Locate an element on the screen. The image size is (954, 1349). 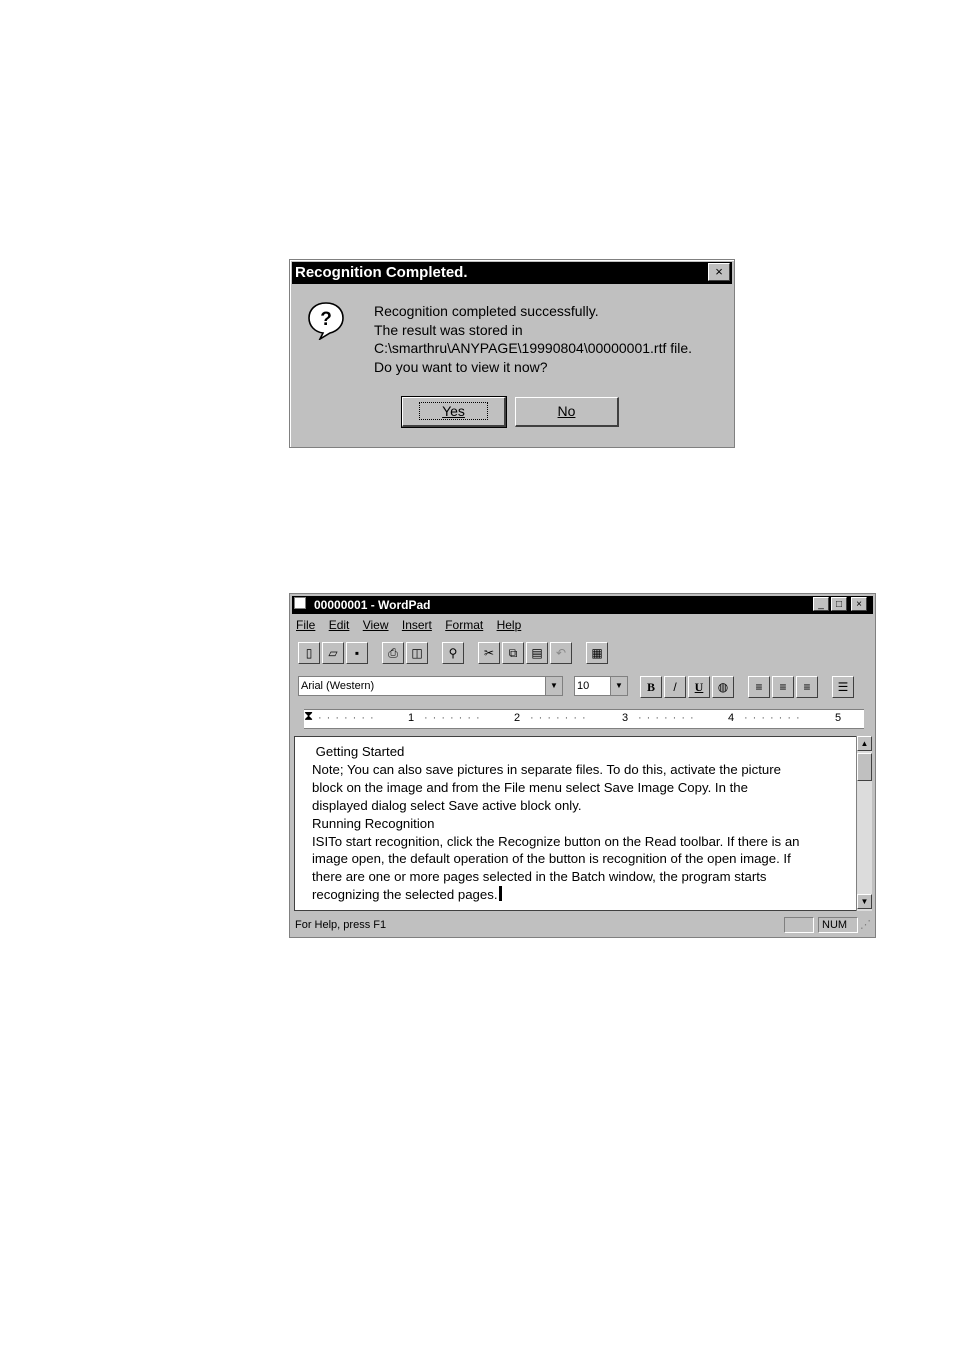
question-icon: ? is located at coordinates (326, 321).